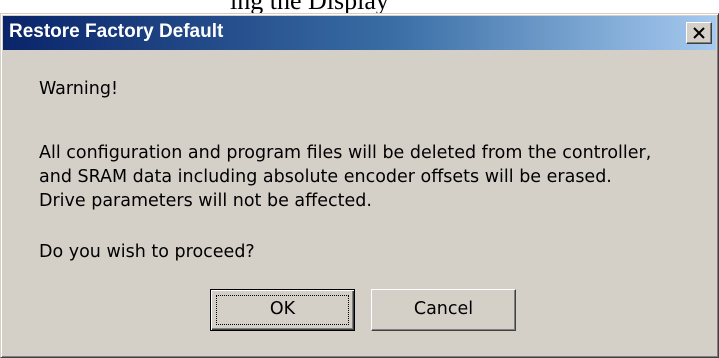 This screenshot has height=358, width=719. What do you see at coordinates (205, 201) in the screenshot?
I see `message-line: Drive parameters will not be affected.` at bounding box center [205, 201].